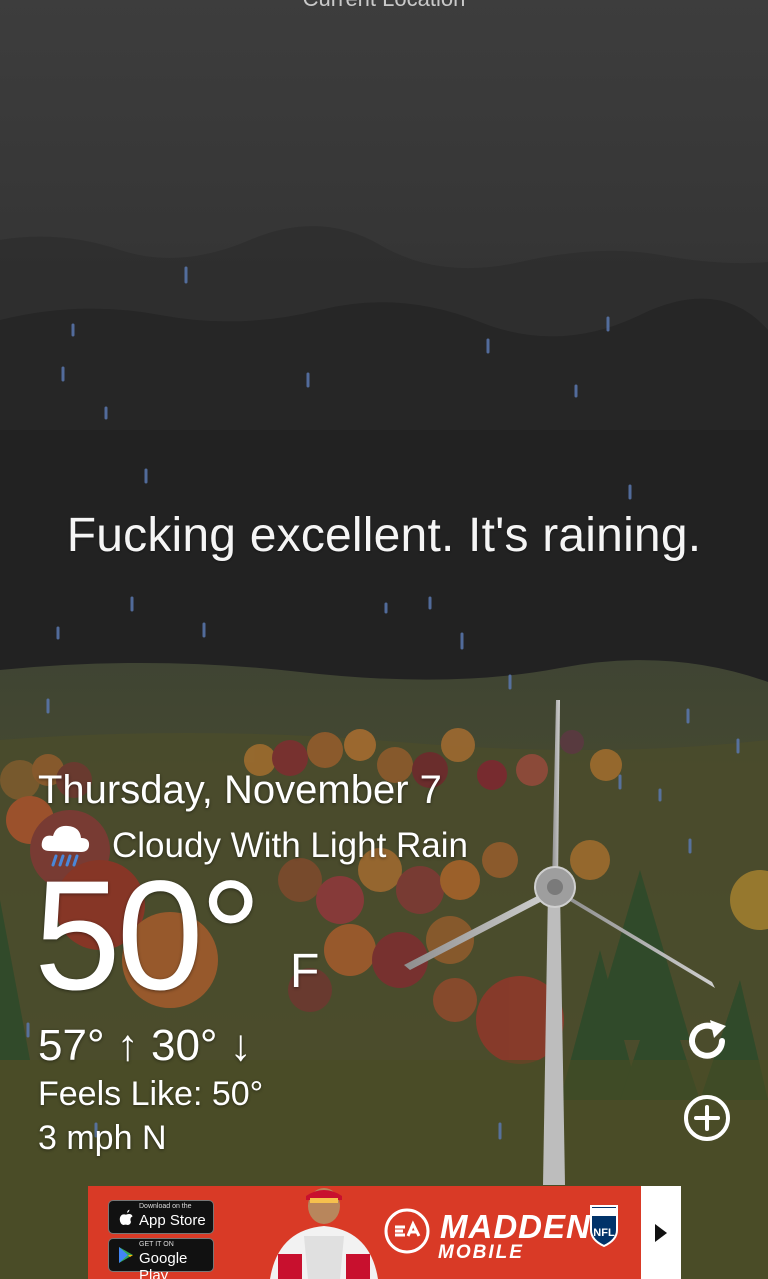  Describe the element at coordinates (151, 1094) in the screenshot. I see `feels-like-label: Feels Like: 50°` at that location.